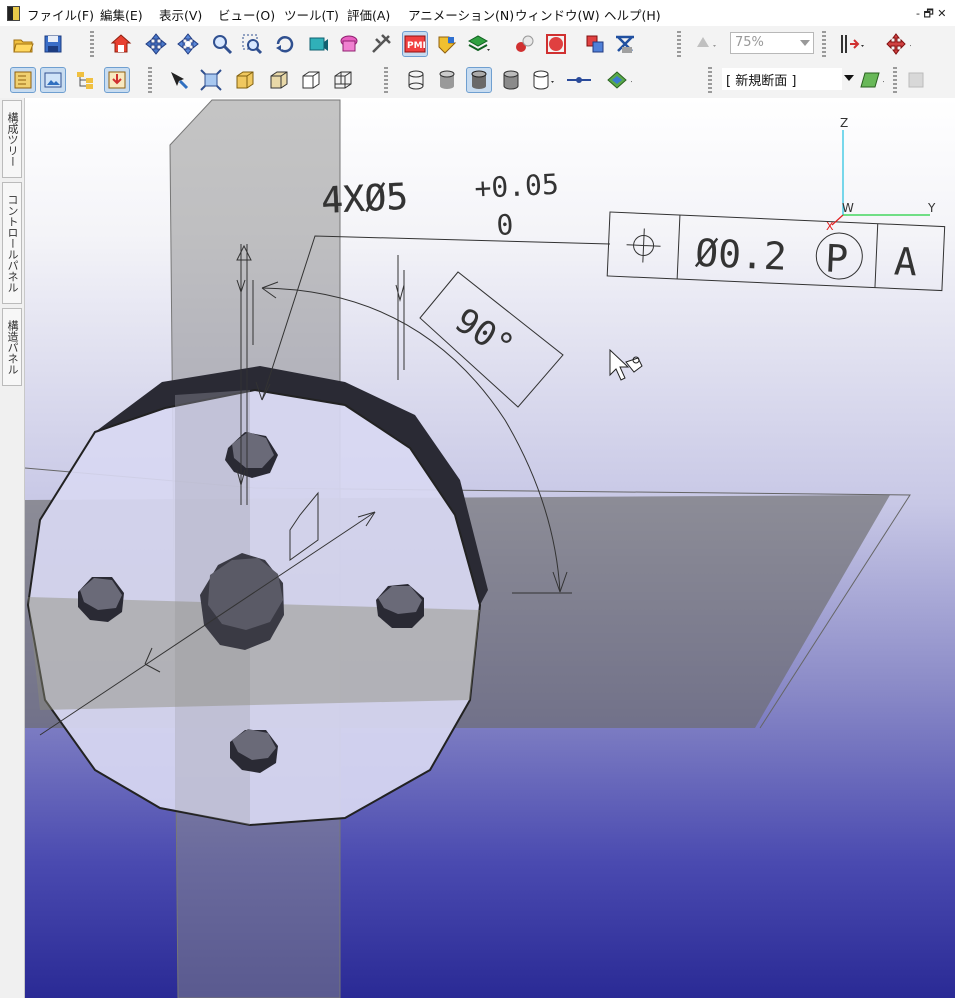 The height and width of the screenshot is (998, 955). Describe the element at coordinates (23, 80) in the screenshot. I see `tree-panel-icon` at that location.